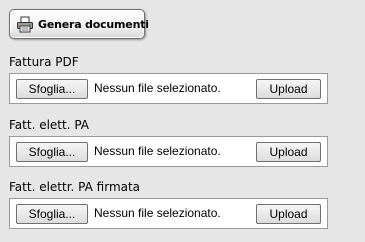 Image resolution: width=365 pixels, height=242 pixels. I want to click on section-label-fatt-elett-pa: Fatt. elett. PA, so click(49, 125).